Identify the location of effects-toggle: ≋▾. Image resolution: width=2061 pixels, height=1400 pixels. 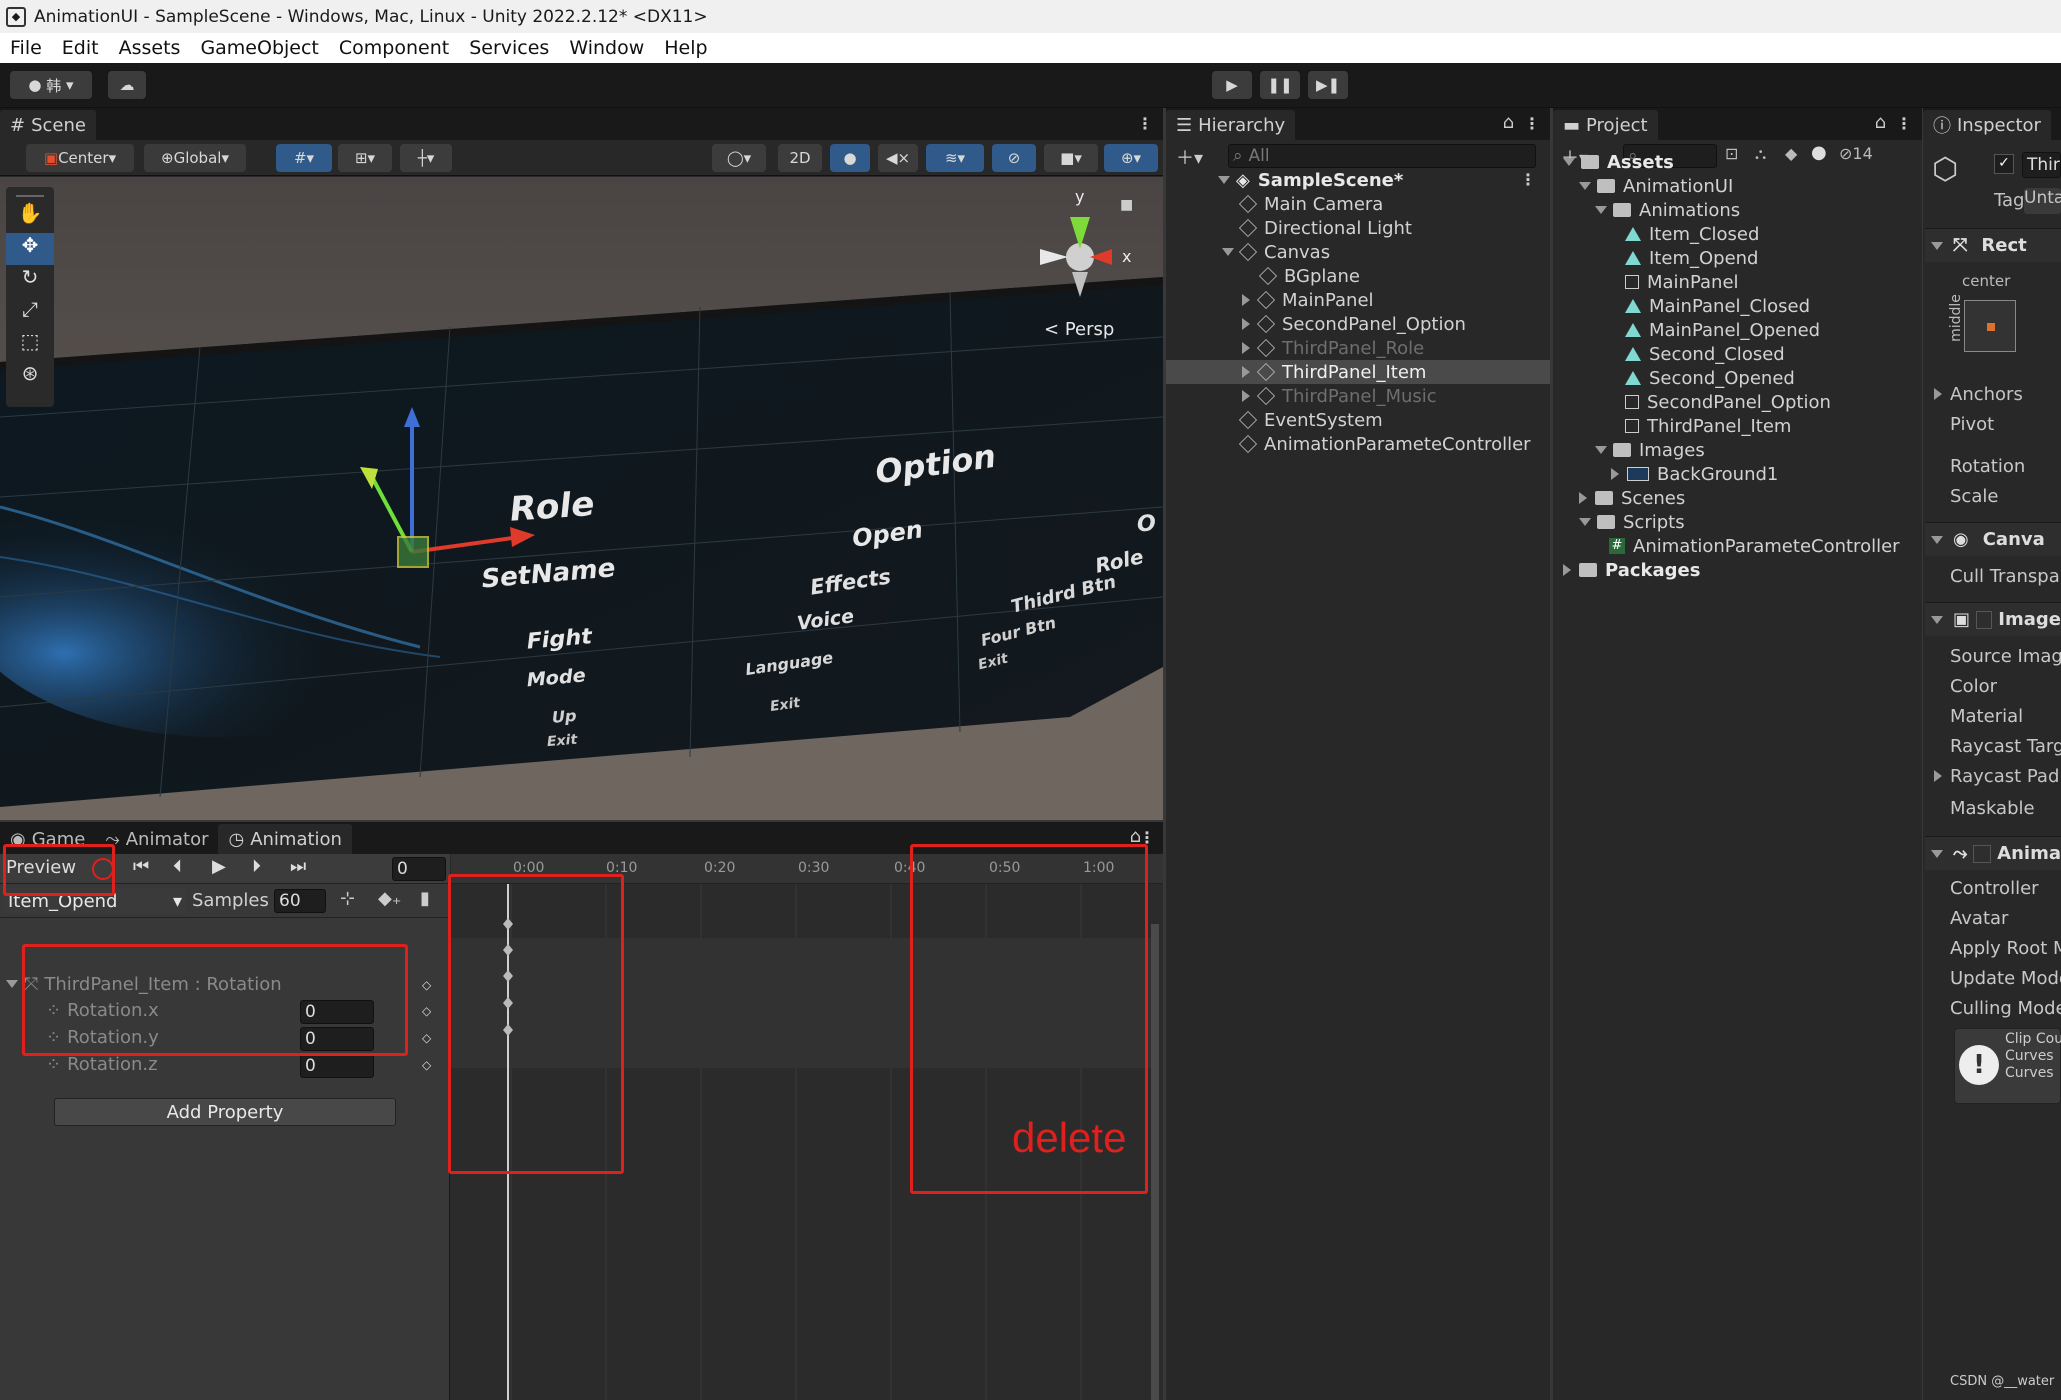
(955, 158).